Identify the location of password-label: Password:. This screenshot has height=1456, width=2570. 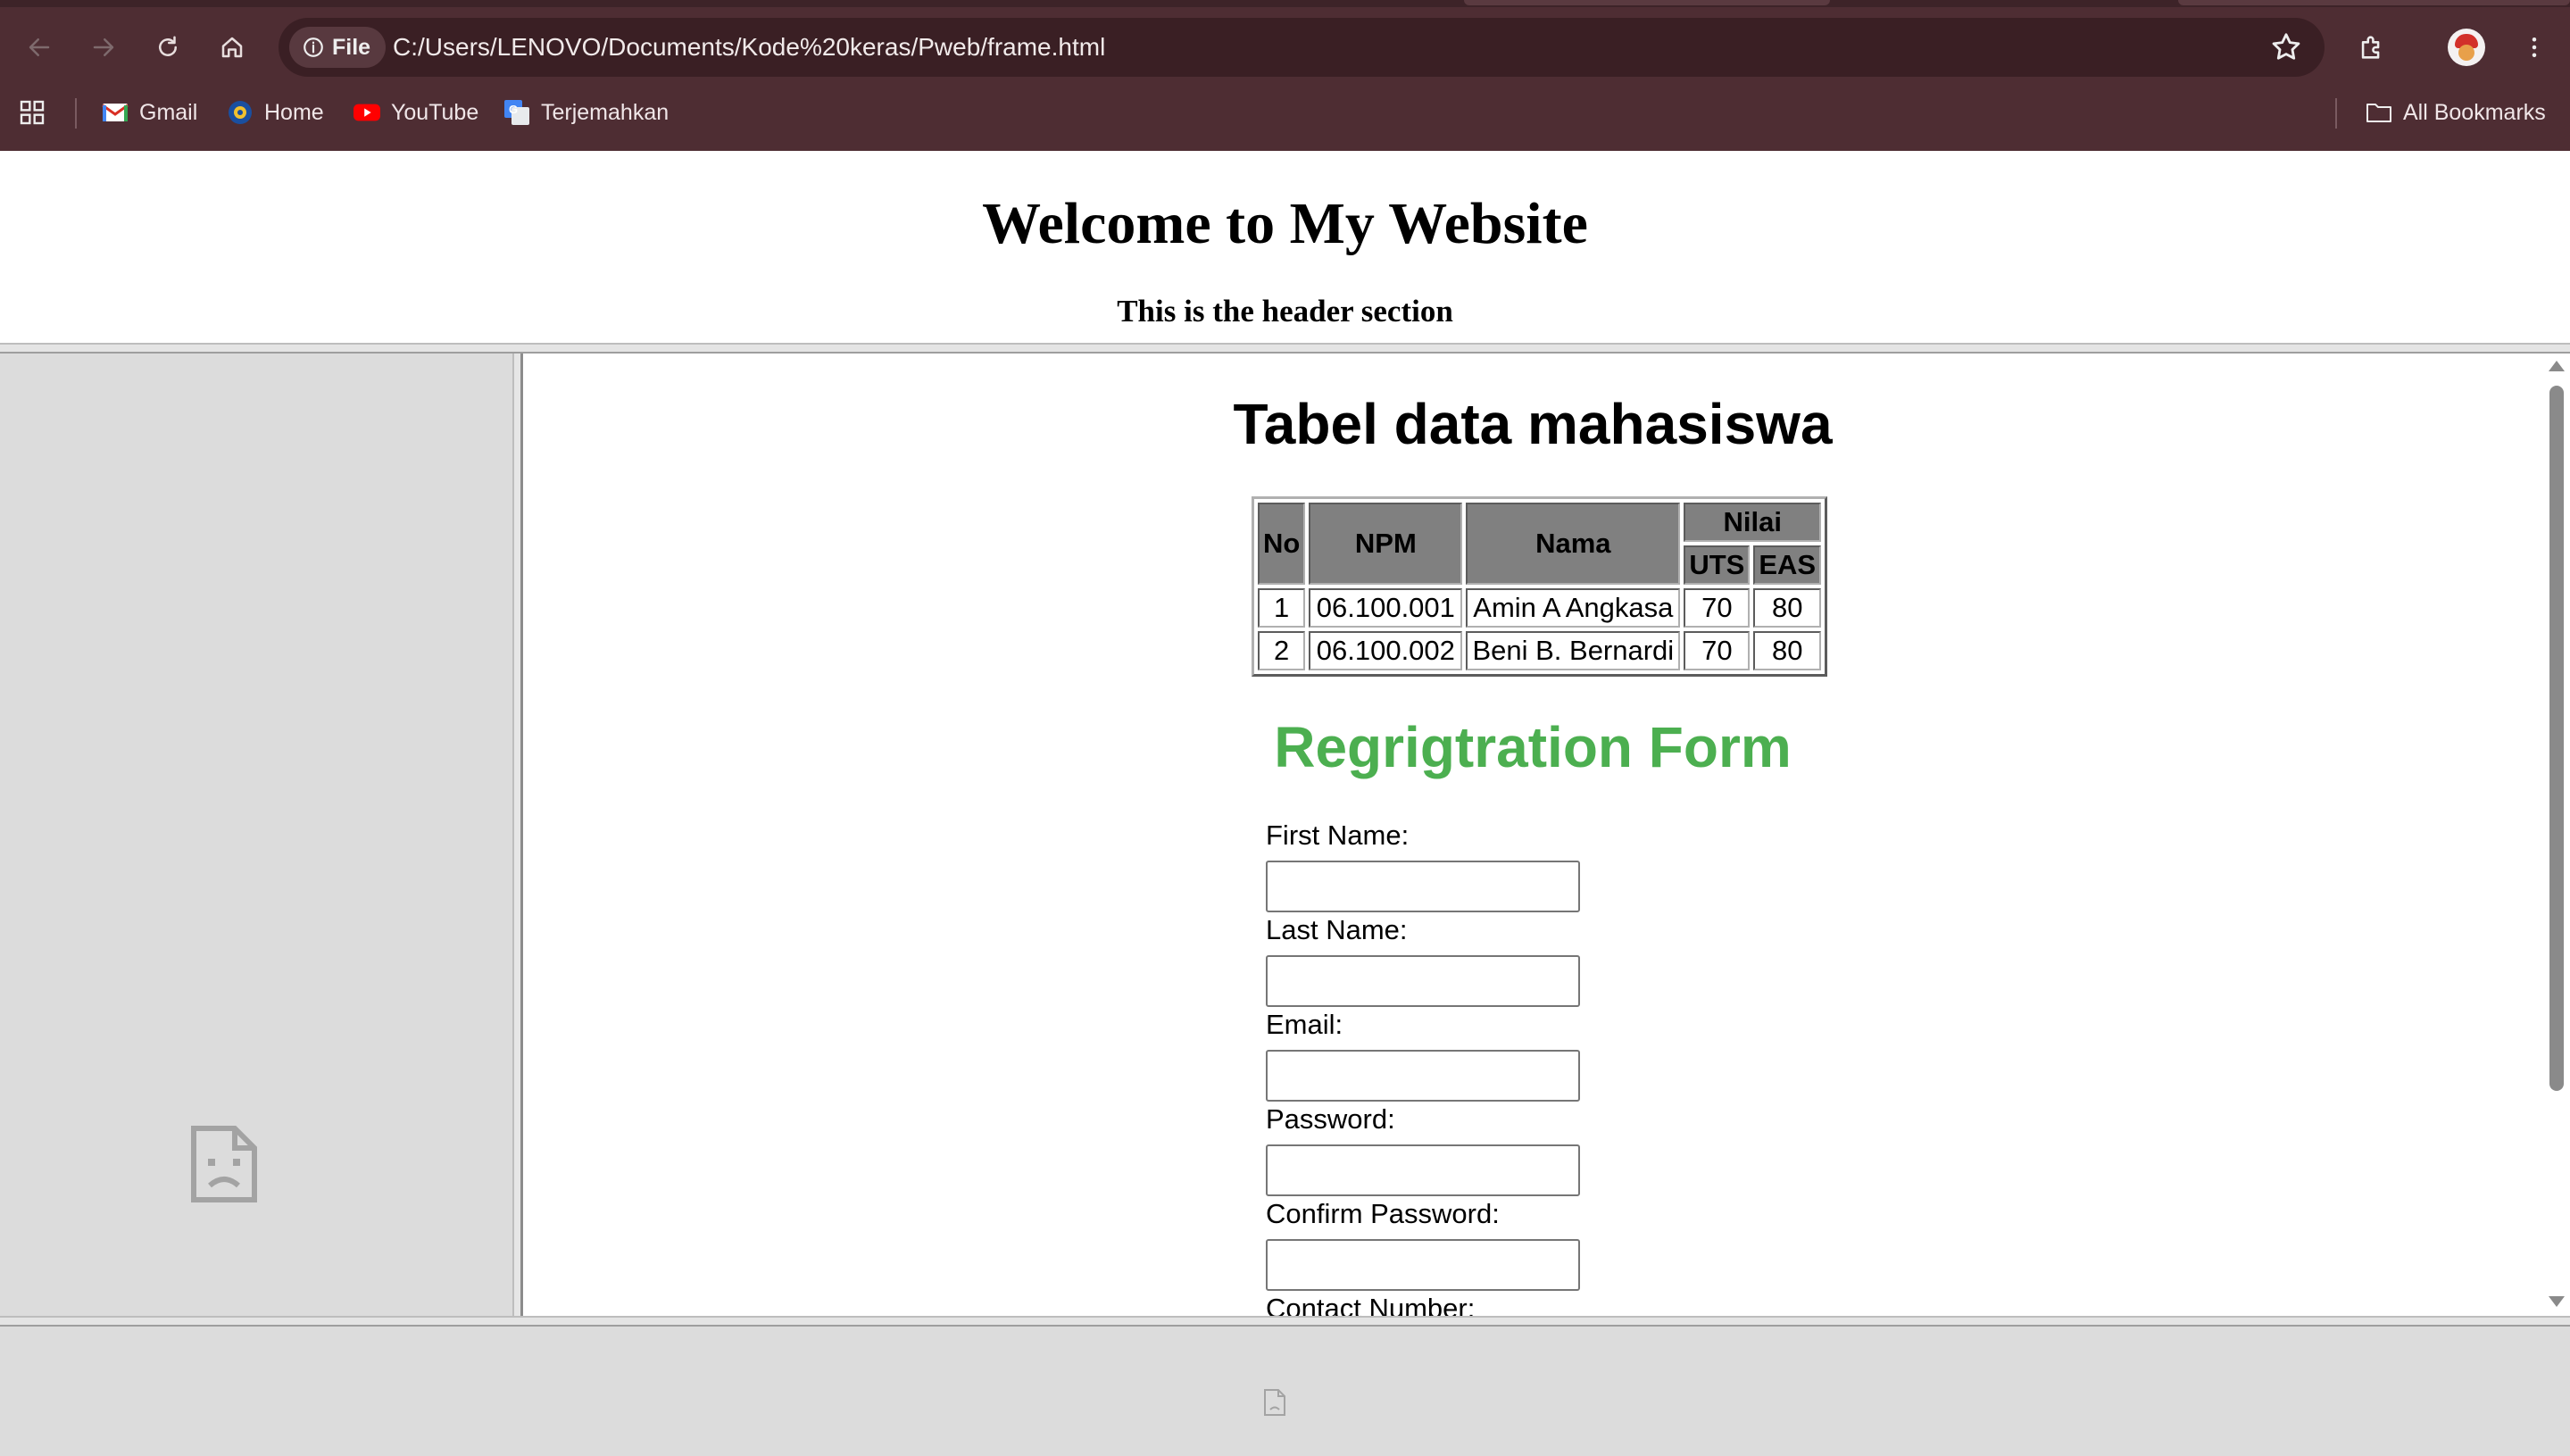
(1330, 1119).